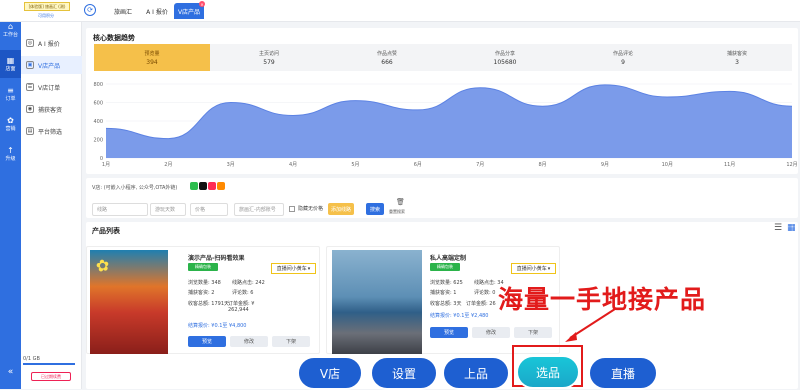 The image size is (800, 390). What do you see at coordinates (404, 373) in the screenshot?
I see `settings-button: 设置` at bounding box center [404, 373].